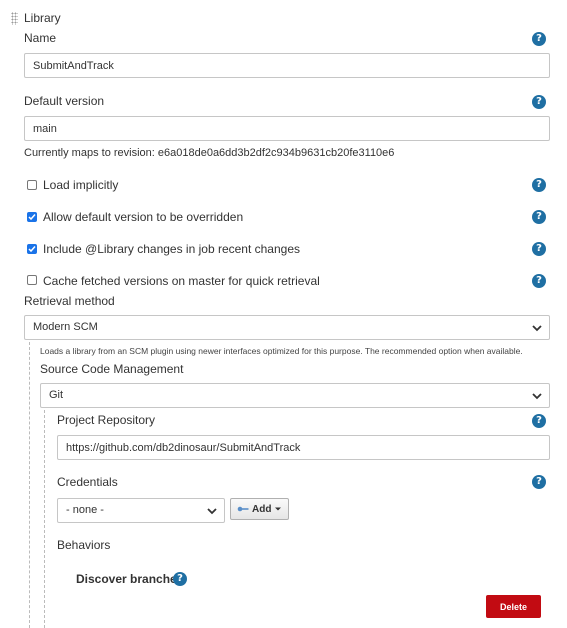  I want to click on credentials-value: - none -, so click(85, 510).